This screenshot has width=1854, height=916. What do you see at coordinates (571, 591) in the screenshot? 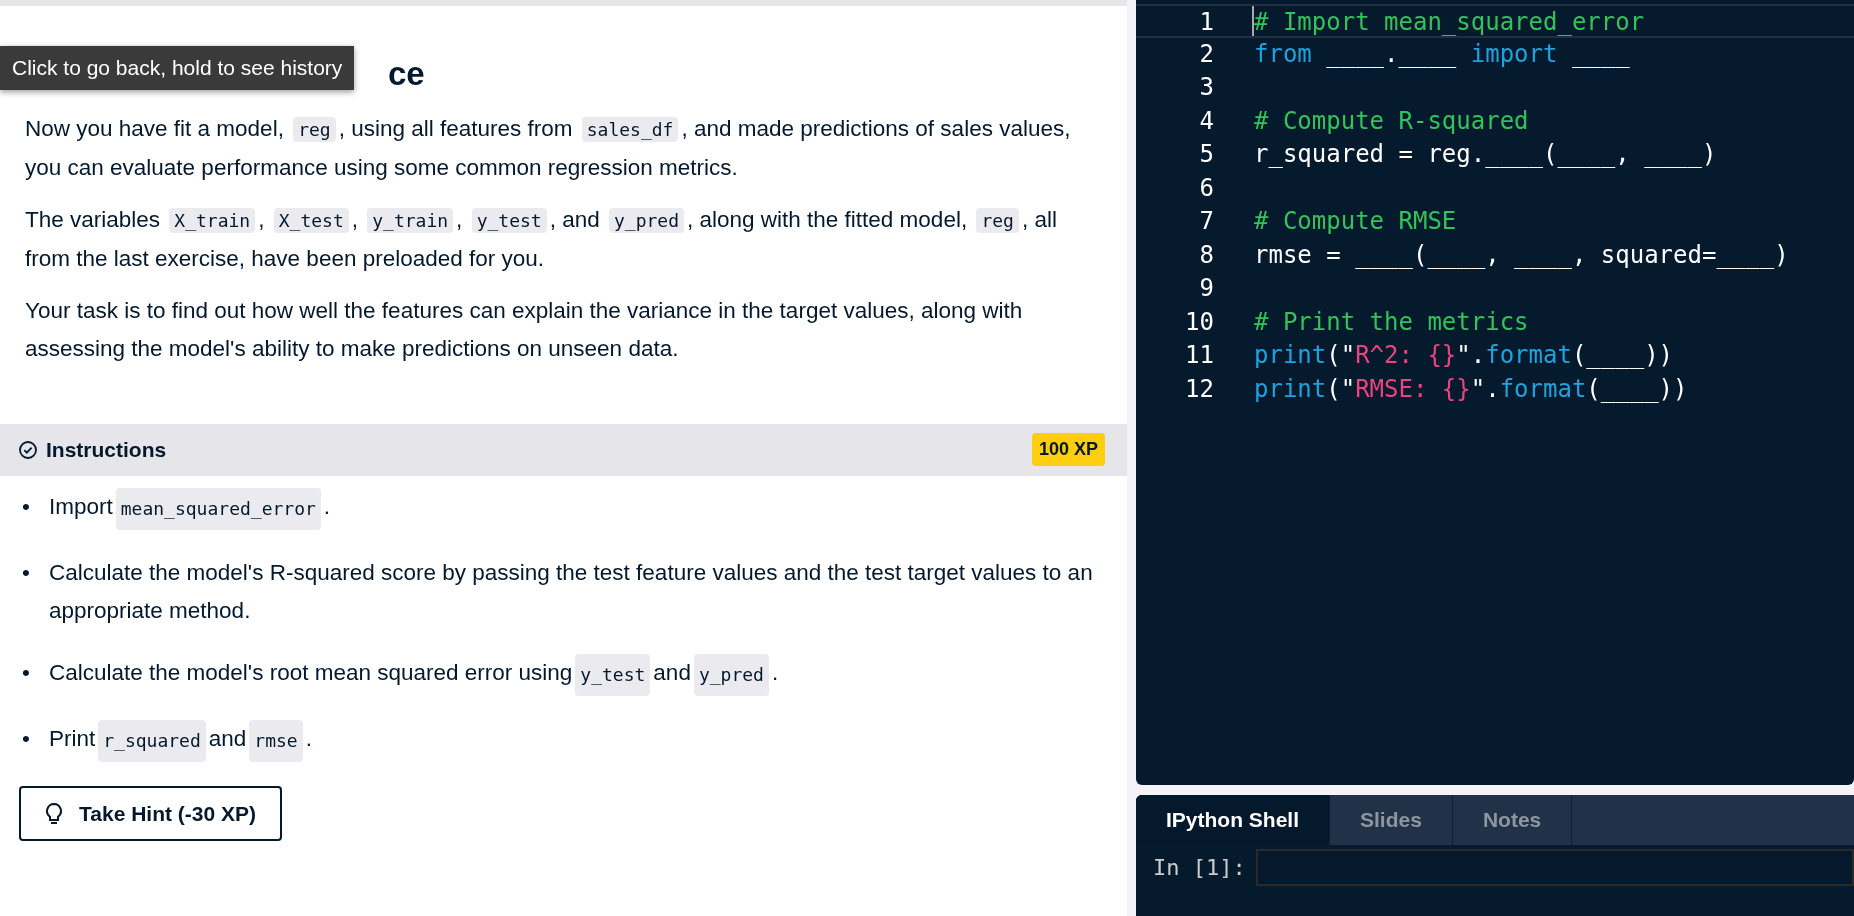
I see `instruction-item: Calculate the model's R-squared score by passing the test feature values and the test target values to an appropriate method.` at bounding box center [571, 591].